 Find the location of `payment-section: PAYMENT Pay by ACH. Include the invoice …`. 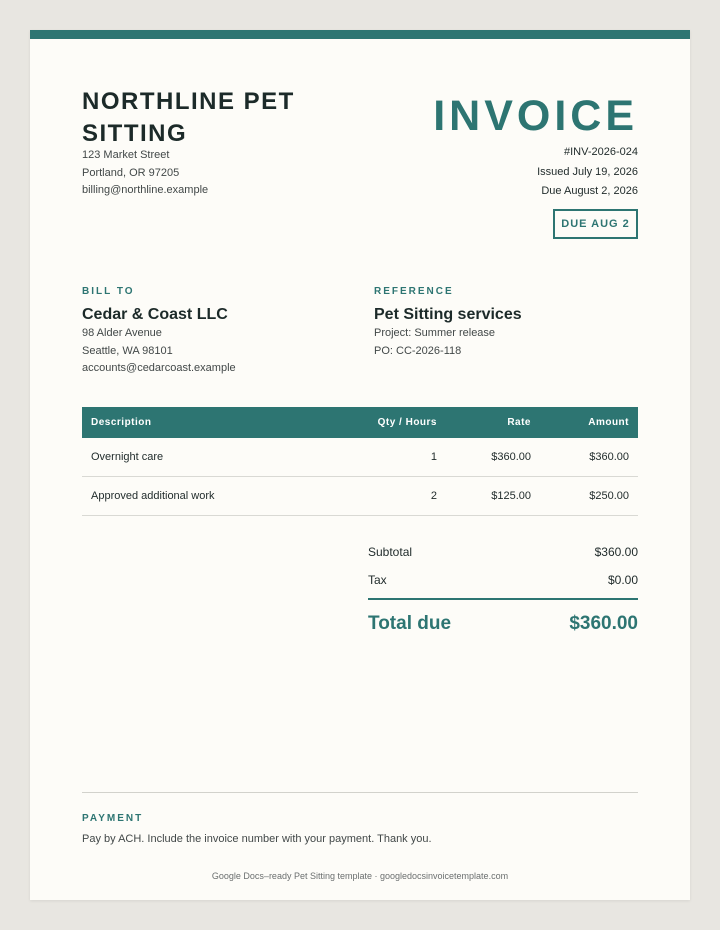

payment-section: PAYMENT Pay by ACH. Include the invoice … is located at coordinates (360, 829).